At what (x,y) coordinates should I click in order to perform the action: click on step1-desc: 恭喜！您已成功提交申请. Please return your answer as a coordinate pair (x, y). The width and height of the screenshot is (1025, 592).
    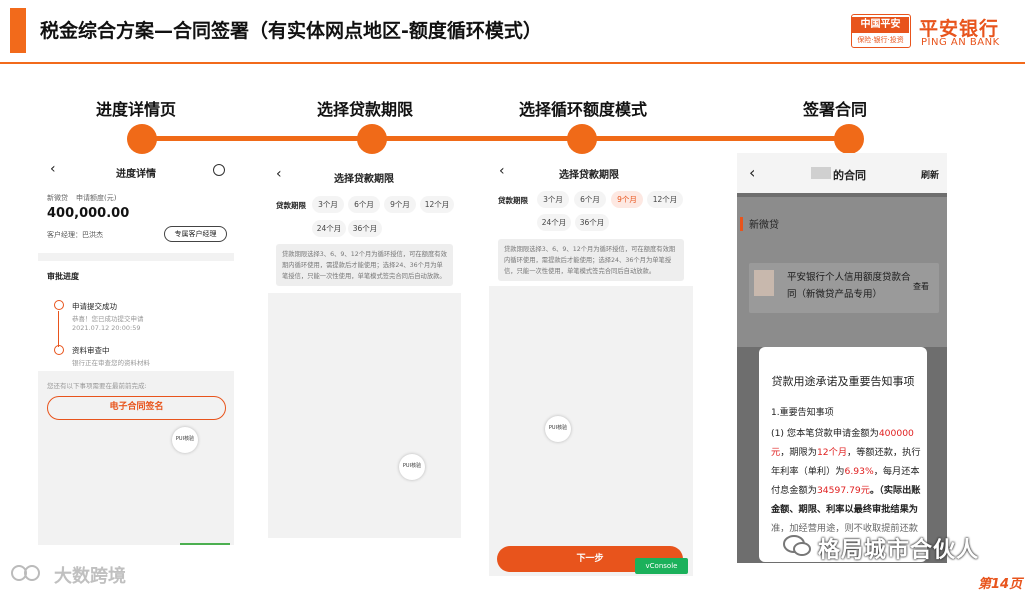
    Looking at the image, I should click on (108, 319).